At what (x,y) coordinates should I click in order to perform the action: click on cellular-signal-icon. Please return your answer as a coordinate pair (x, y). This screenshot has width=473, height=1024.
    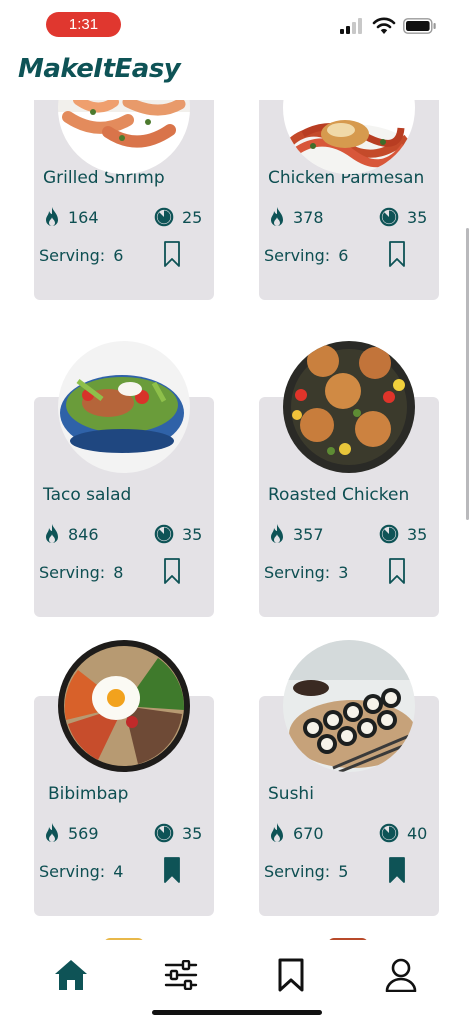
    Looking at the image, I should click on (351, 26).